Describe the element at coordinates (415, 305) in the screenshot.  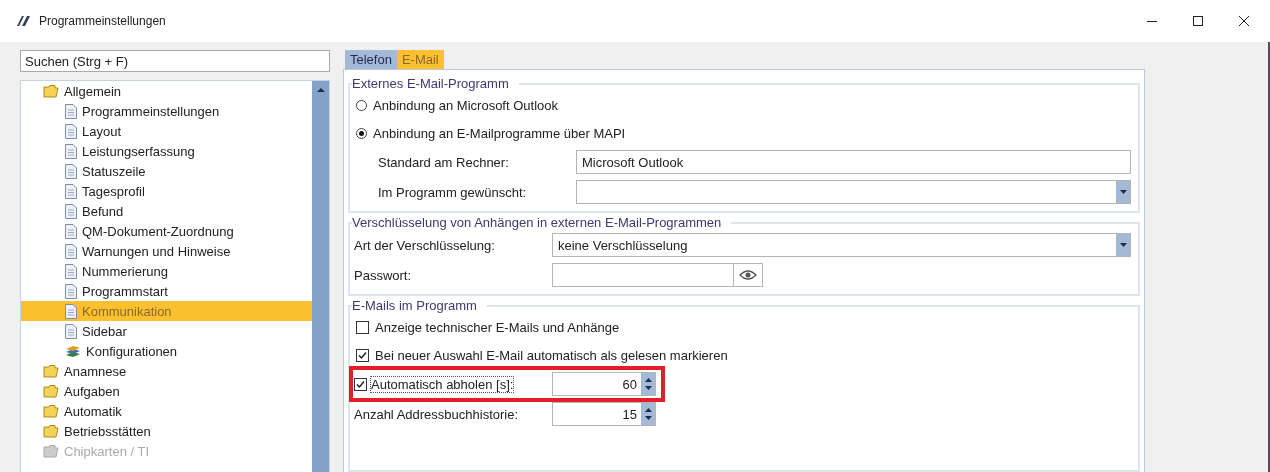
I see `group-title: E-Mails im Programm` at that location.